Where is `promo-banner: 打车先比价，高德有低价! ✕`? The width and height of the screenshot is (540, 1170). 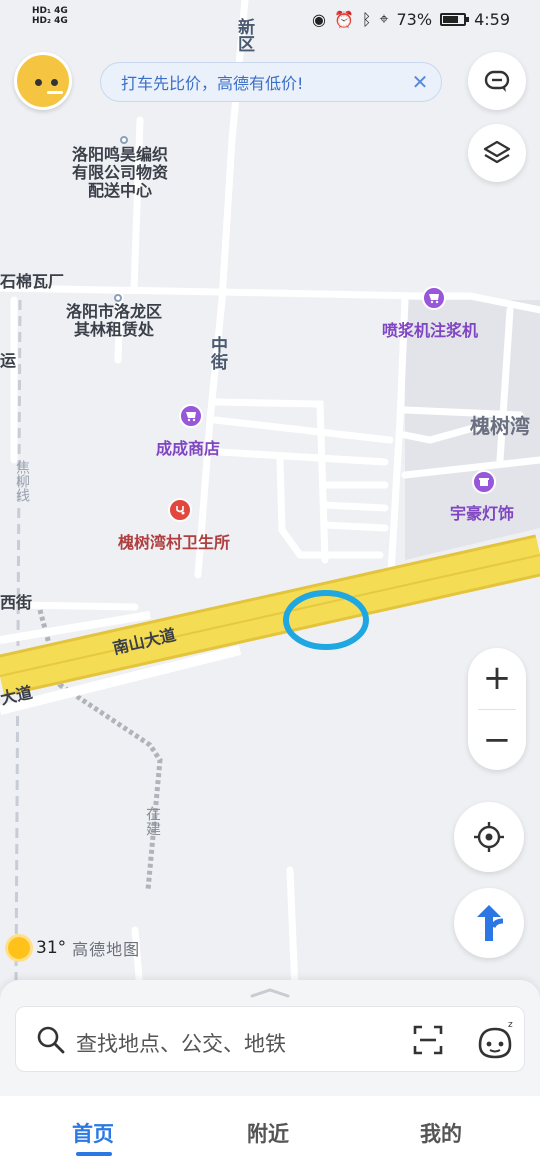
promo-banner: 打车先比价，高德有低价! ✕ is located at coordinates (271, 82).